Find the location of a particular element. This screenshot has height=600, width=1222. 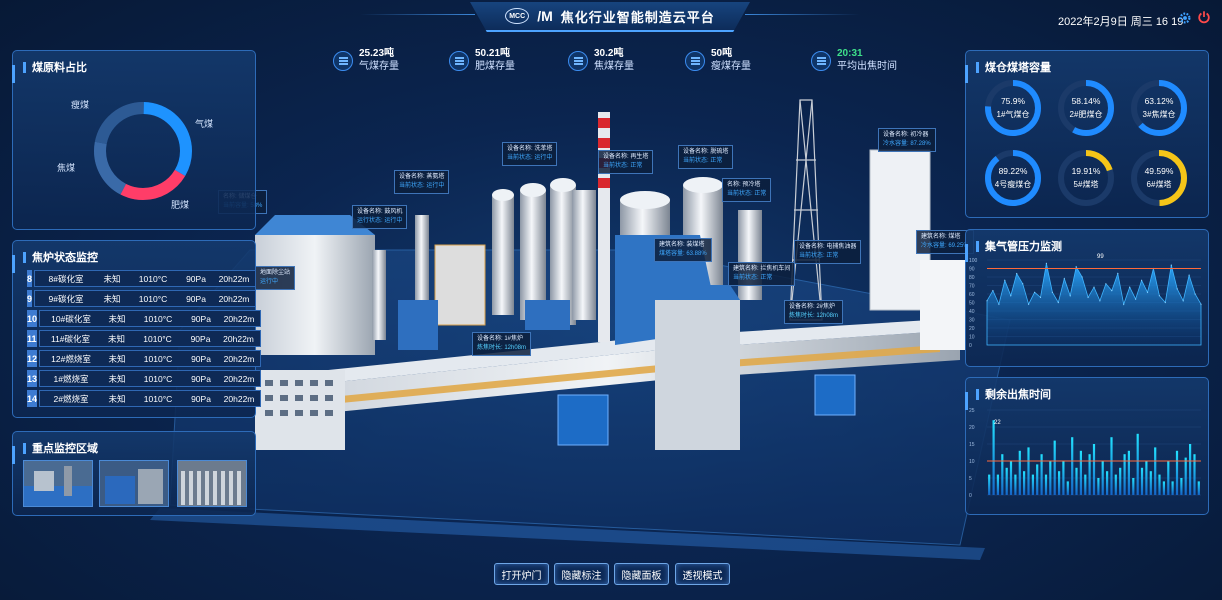

power-icon is located at coordinates (1204, 17).